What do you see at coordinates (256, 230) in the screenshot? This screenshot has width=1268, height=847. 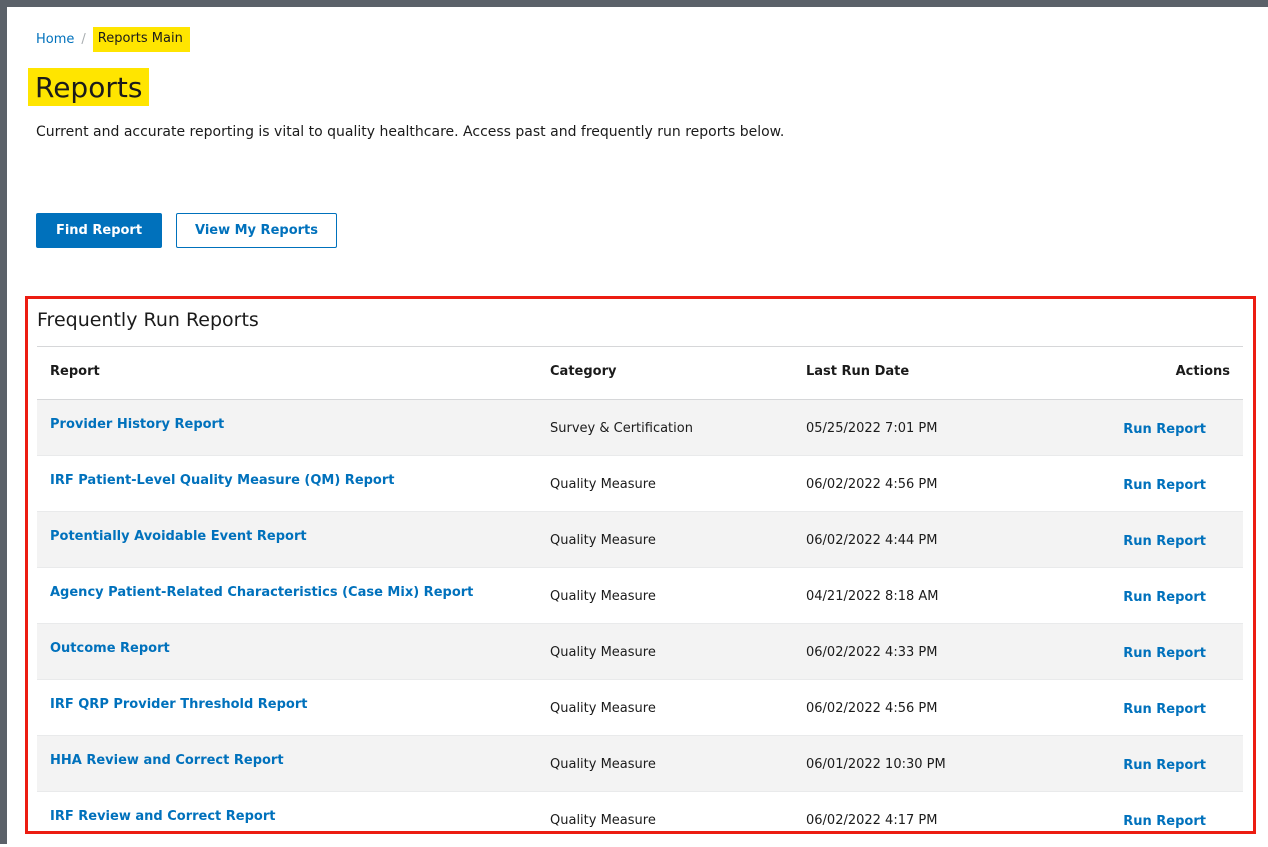 I see `view-my-reports-button: View My Reports` at bounding box center [256, 230].